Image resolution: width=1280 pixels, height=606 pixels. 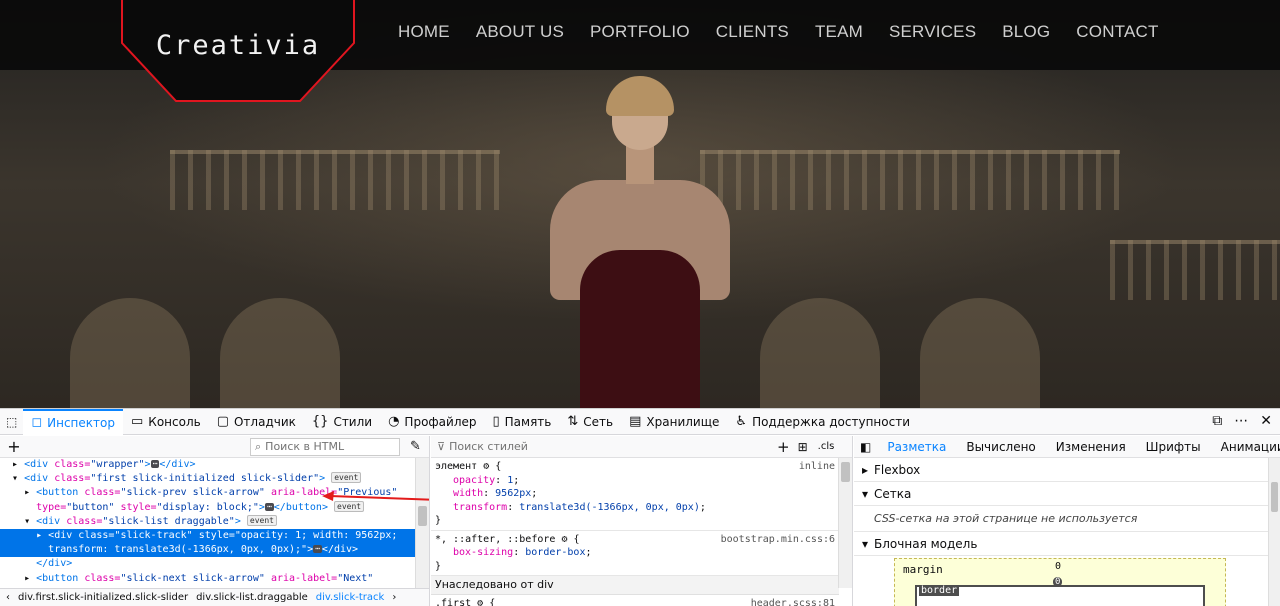 I want to click on tab-label: Консоль, so click(x=174, y=421).